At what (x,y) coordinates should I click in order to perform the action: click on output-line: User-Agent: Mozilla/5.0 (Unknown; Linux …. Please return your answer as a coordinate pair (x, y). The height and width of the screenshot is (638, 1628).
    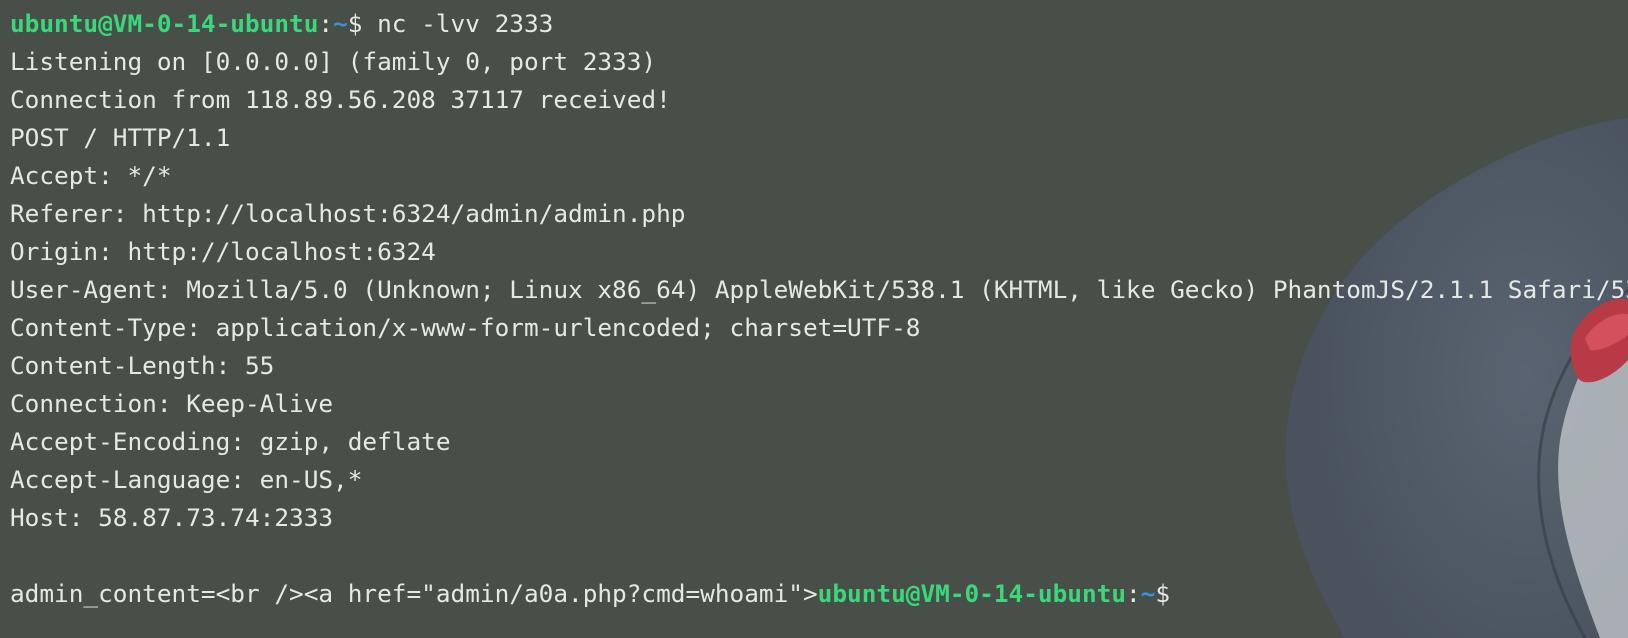
    Looking at the image, I should click on (819, 289).